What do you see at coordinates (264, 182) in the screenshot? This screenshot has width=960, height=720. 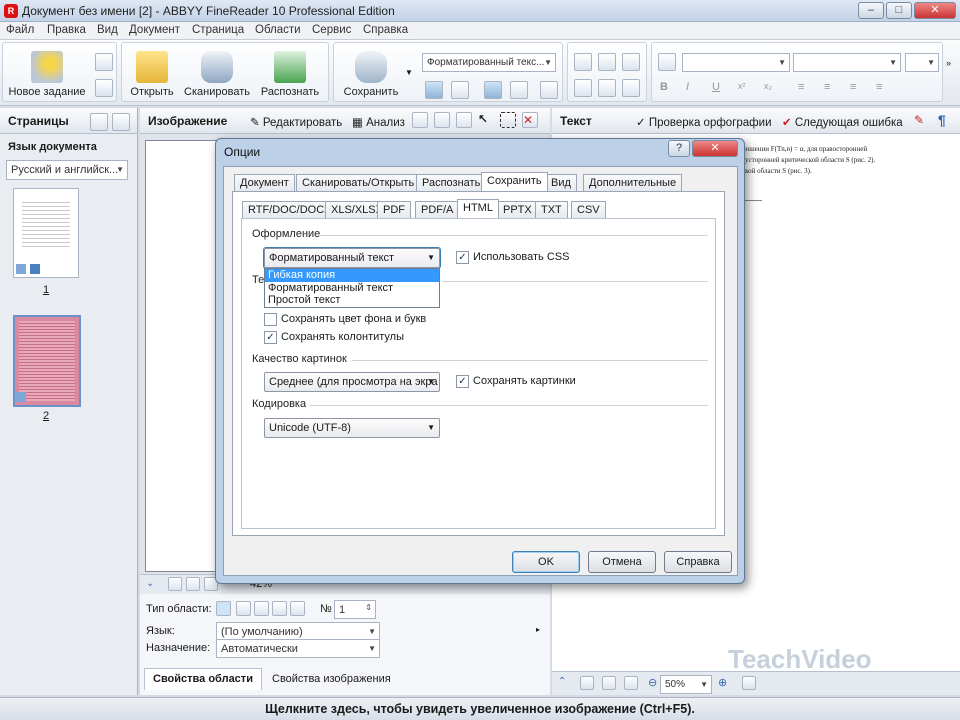 I see `tab-document: Документ` at bounding box center [264, 182].